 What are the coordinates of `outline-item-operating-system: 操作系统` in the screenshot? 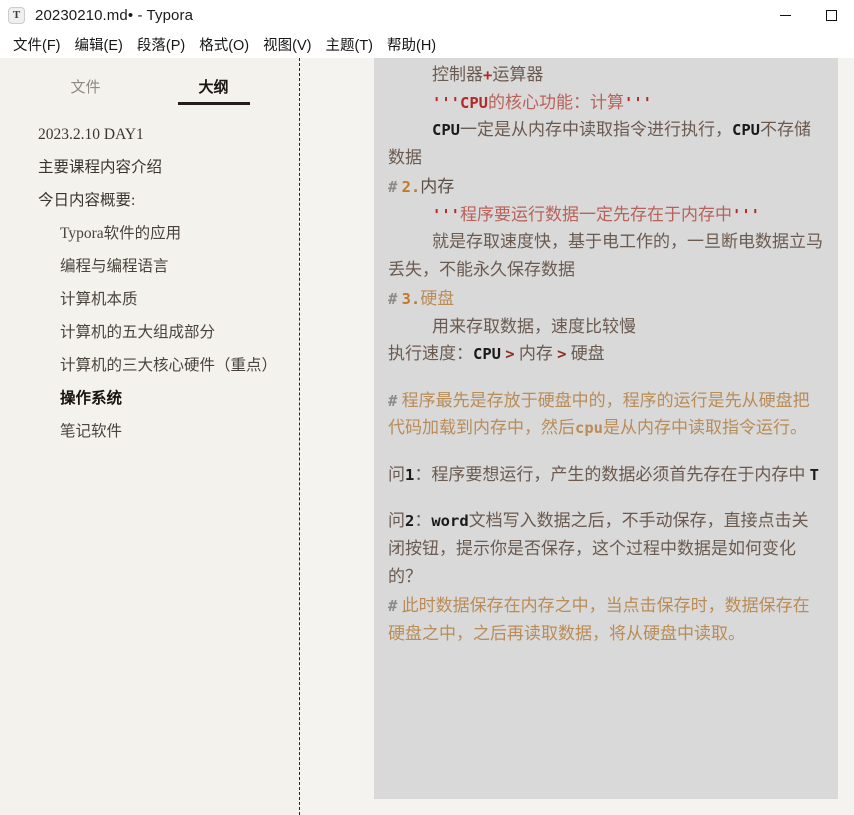 It's located at (160, 399).